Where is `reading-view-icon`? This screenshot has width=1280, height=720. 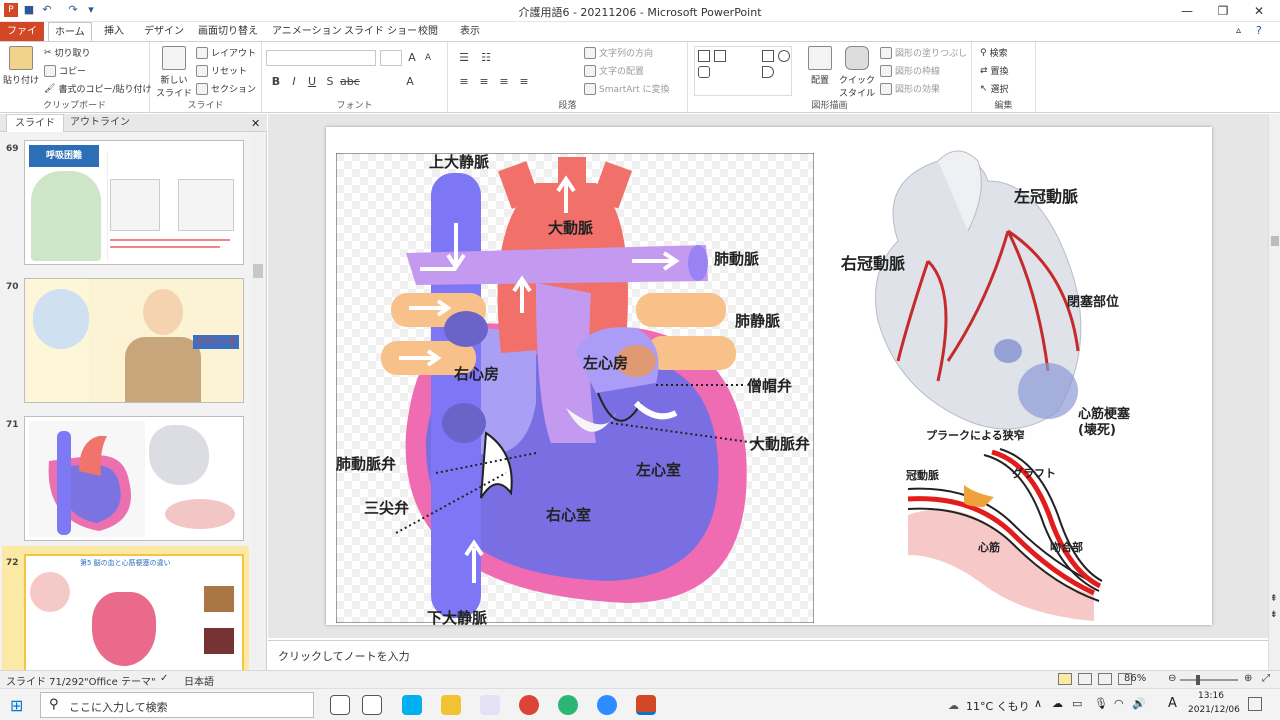 reading-view-icon is located at coordinates (1105, 679).